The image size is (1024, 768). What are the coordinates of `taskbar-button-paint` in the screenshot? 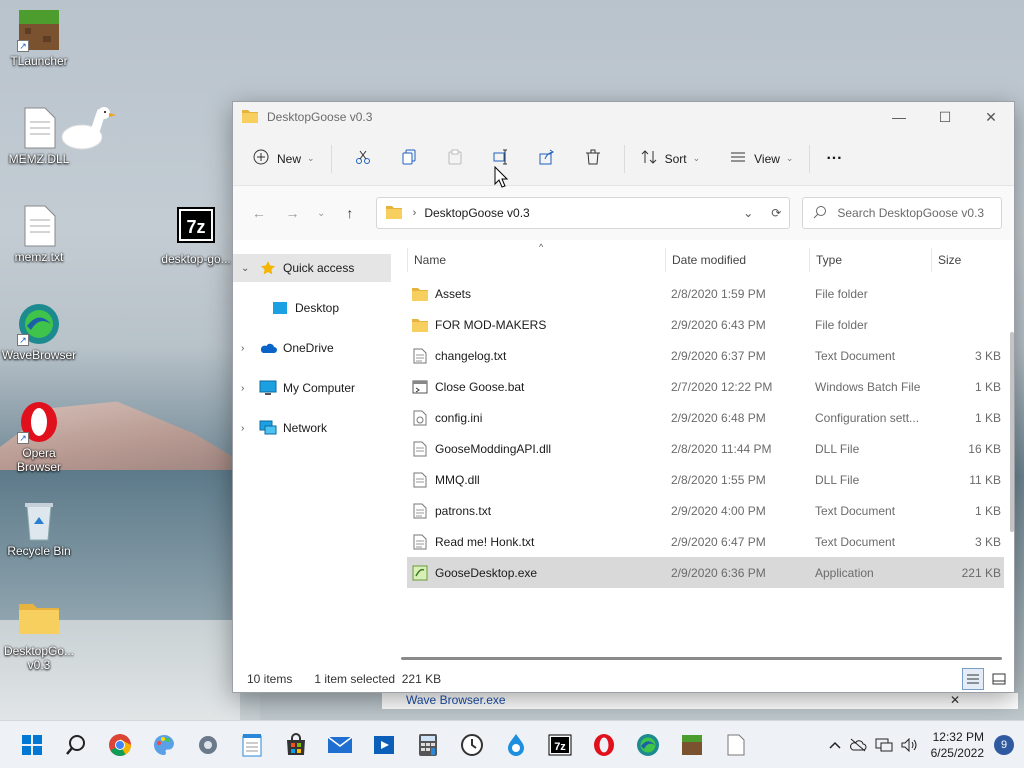 It's located at (164, 745).